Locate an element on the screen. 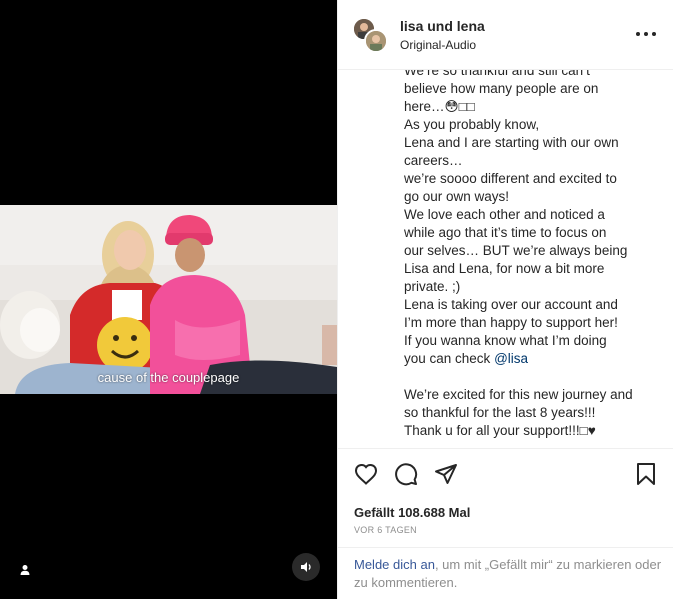 This screenshot has width=673, height=599. post-timestamp: VOR 6 TAGEN is located at coordinates (385, 530).